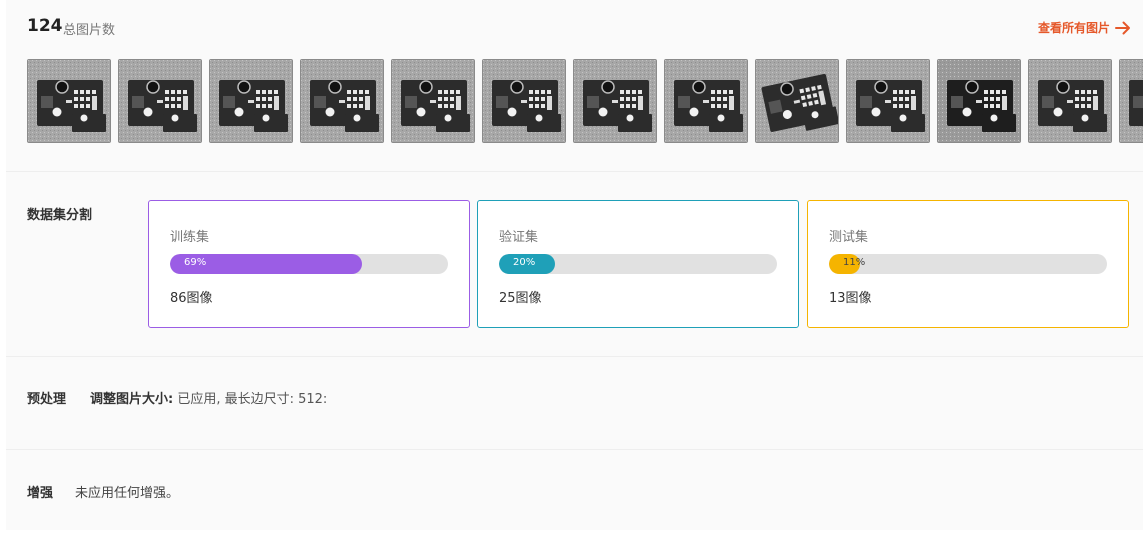 This screenshot has width=1143, height=534. Describe the element at coordinates (60, 215) in the screenshot. I see `split-section-title: 数据集分割` at that location.